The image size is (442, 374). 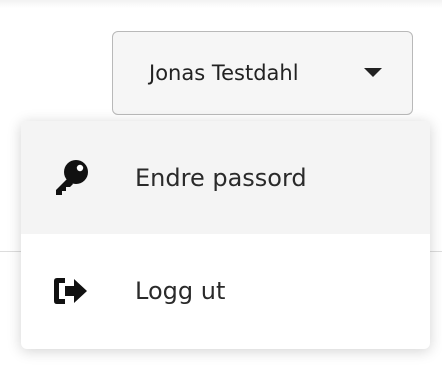 What do you see at coordinates (180, 290) in the screenshot?
I see `menu-item-label: Logg ut` at bounding box center [180, 290].